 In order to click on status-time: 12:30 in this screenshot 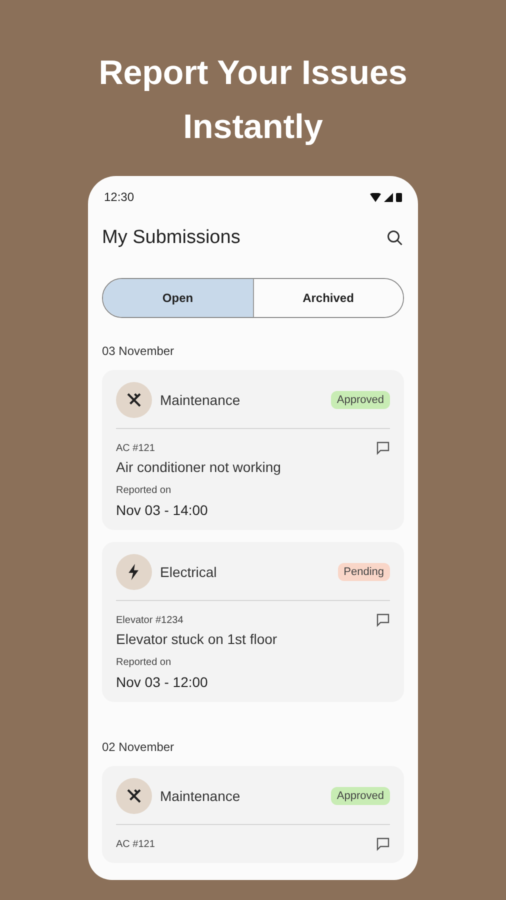, I will do `click(119, 197)`.